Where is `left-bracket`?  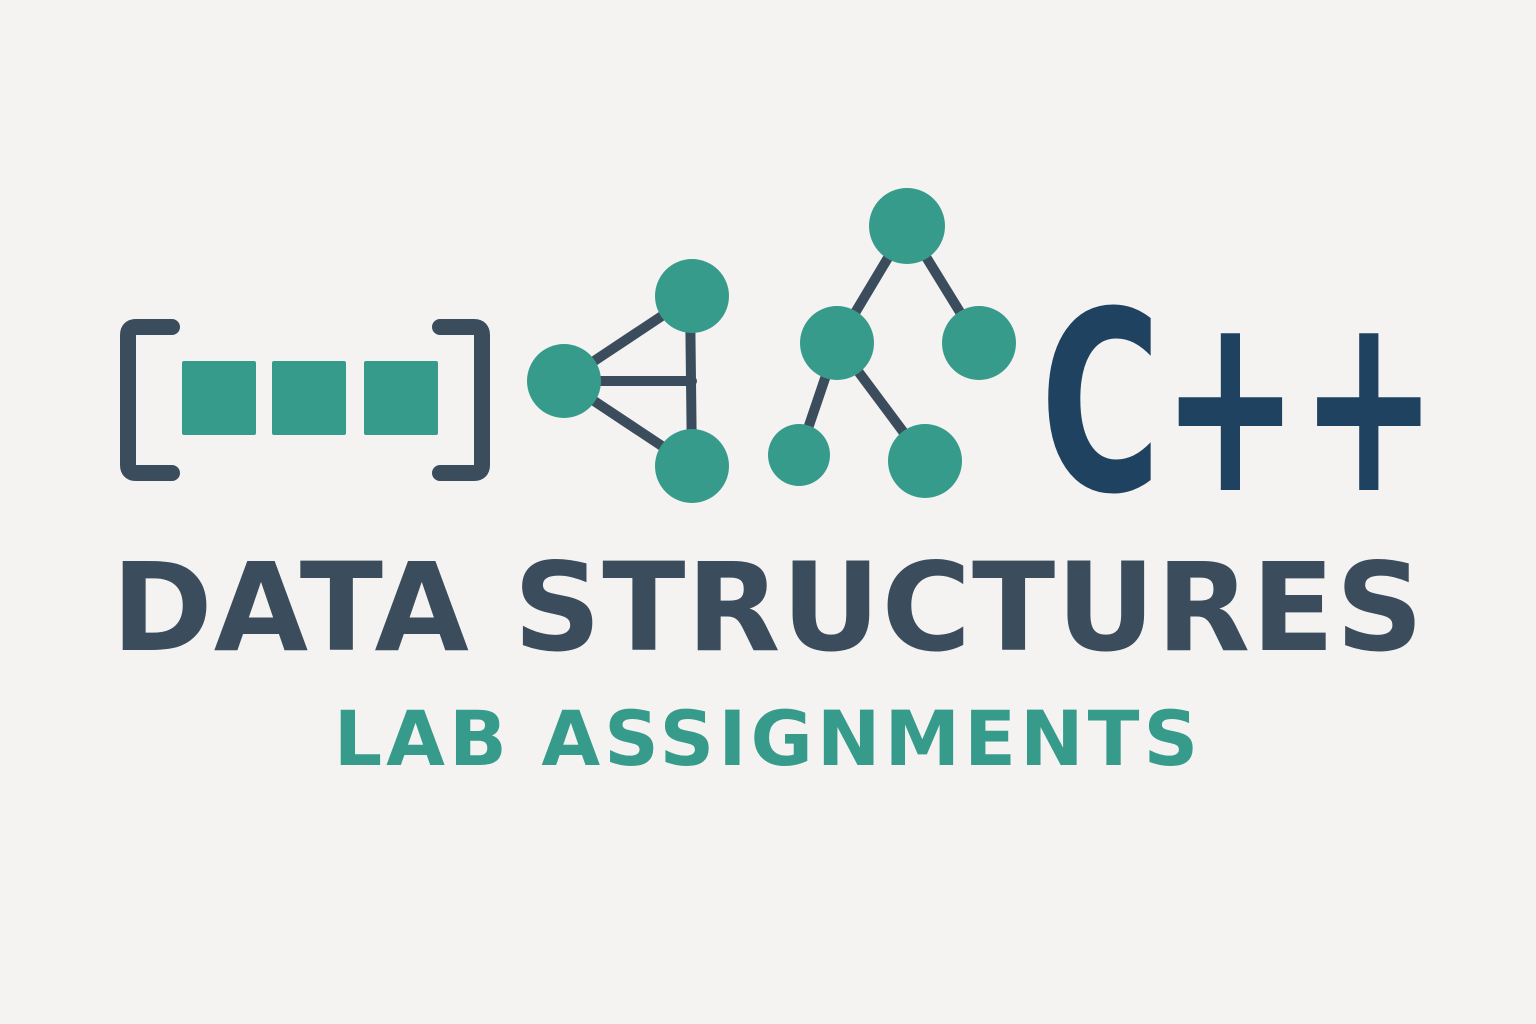 left-bracket is located at coordinates (150, 400).